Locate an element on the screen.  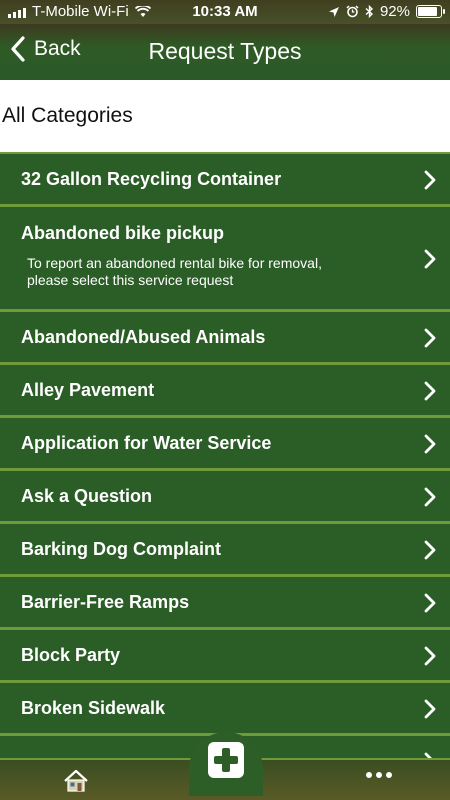
list-item: 32 Gallon Recycling Container is located at coordinates (225, 179).